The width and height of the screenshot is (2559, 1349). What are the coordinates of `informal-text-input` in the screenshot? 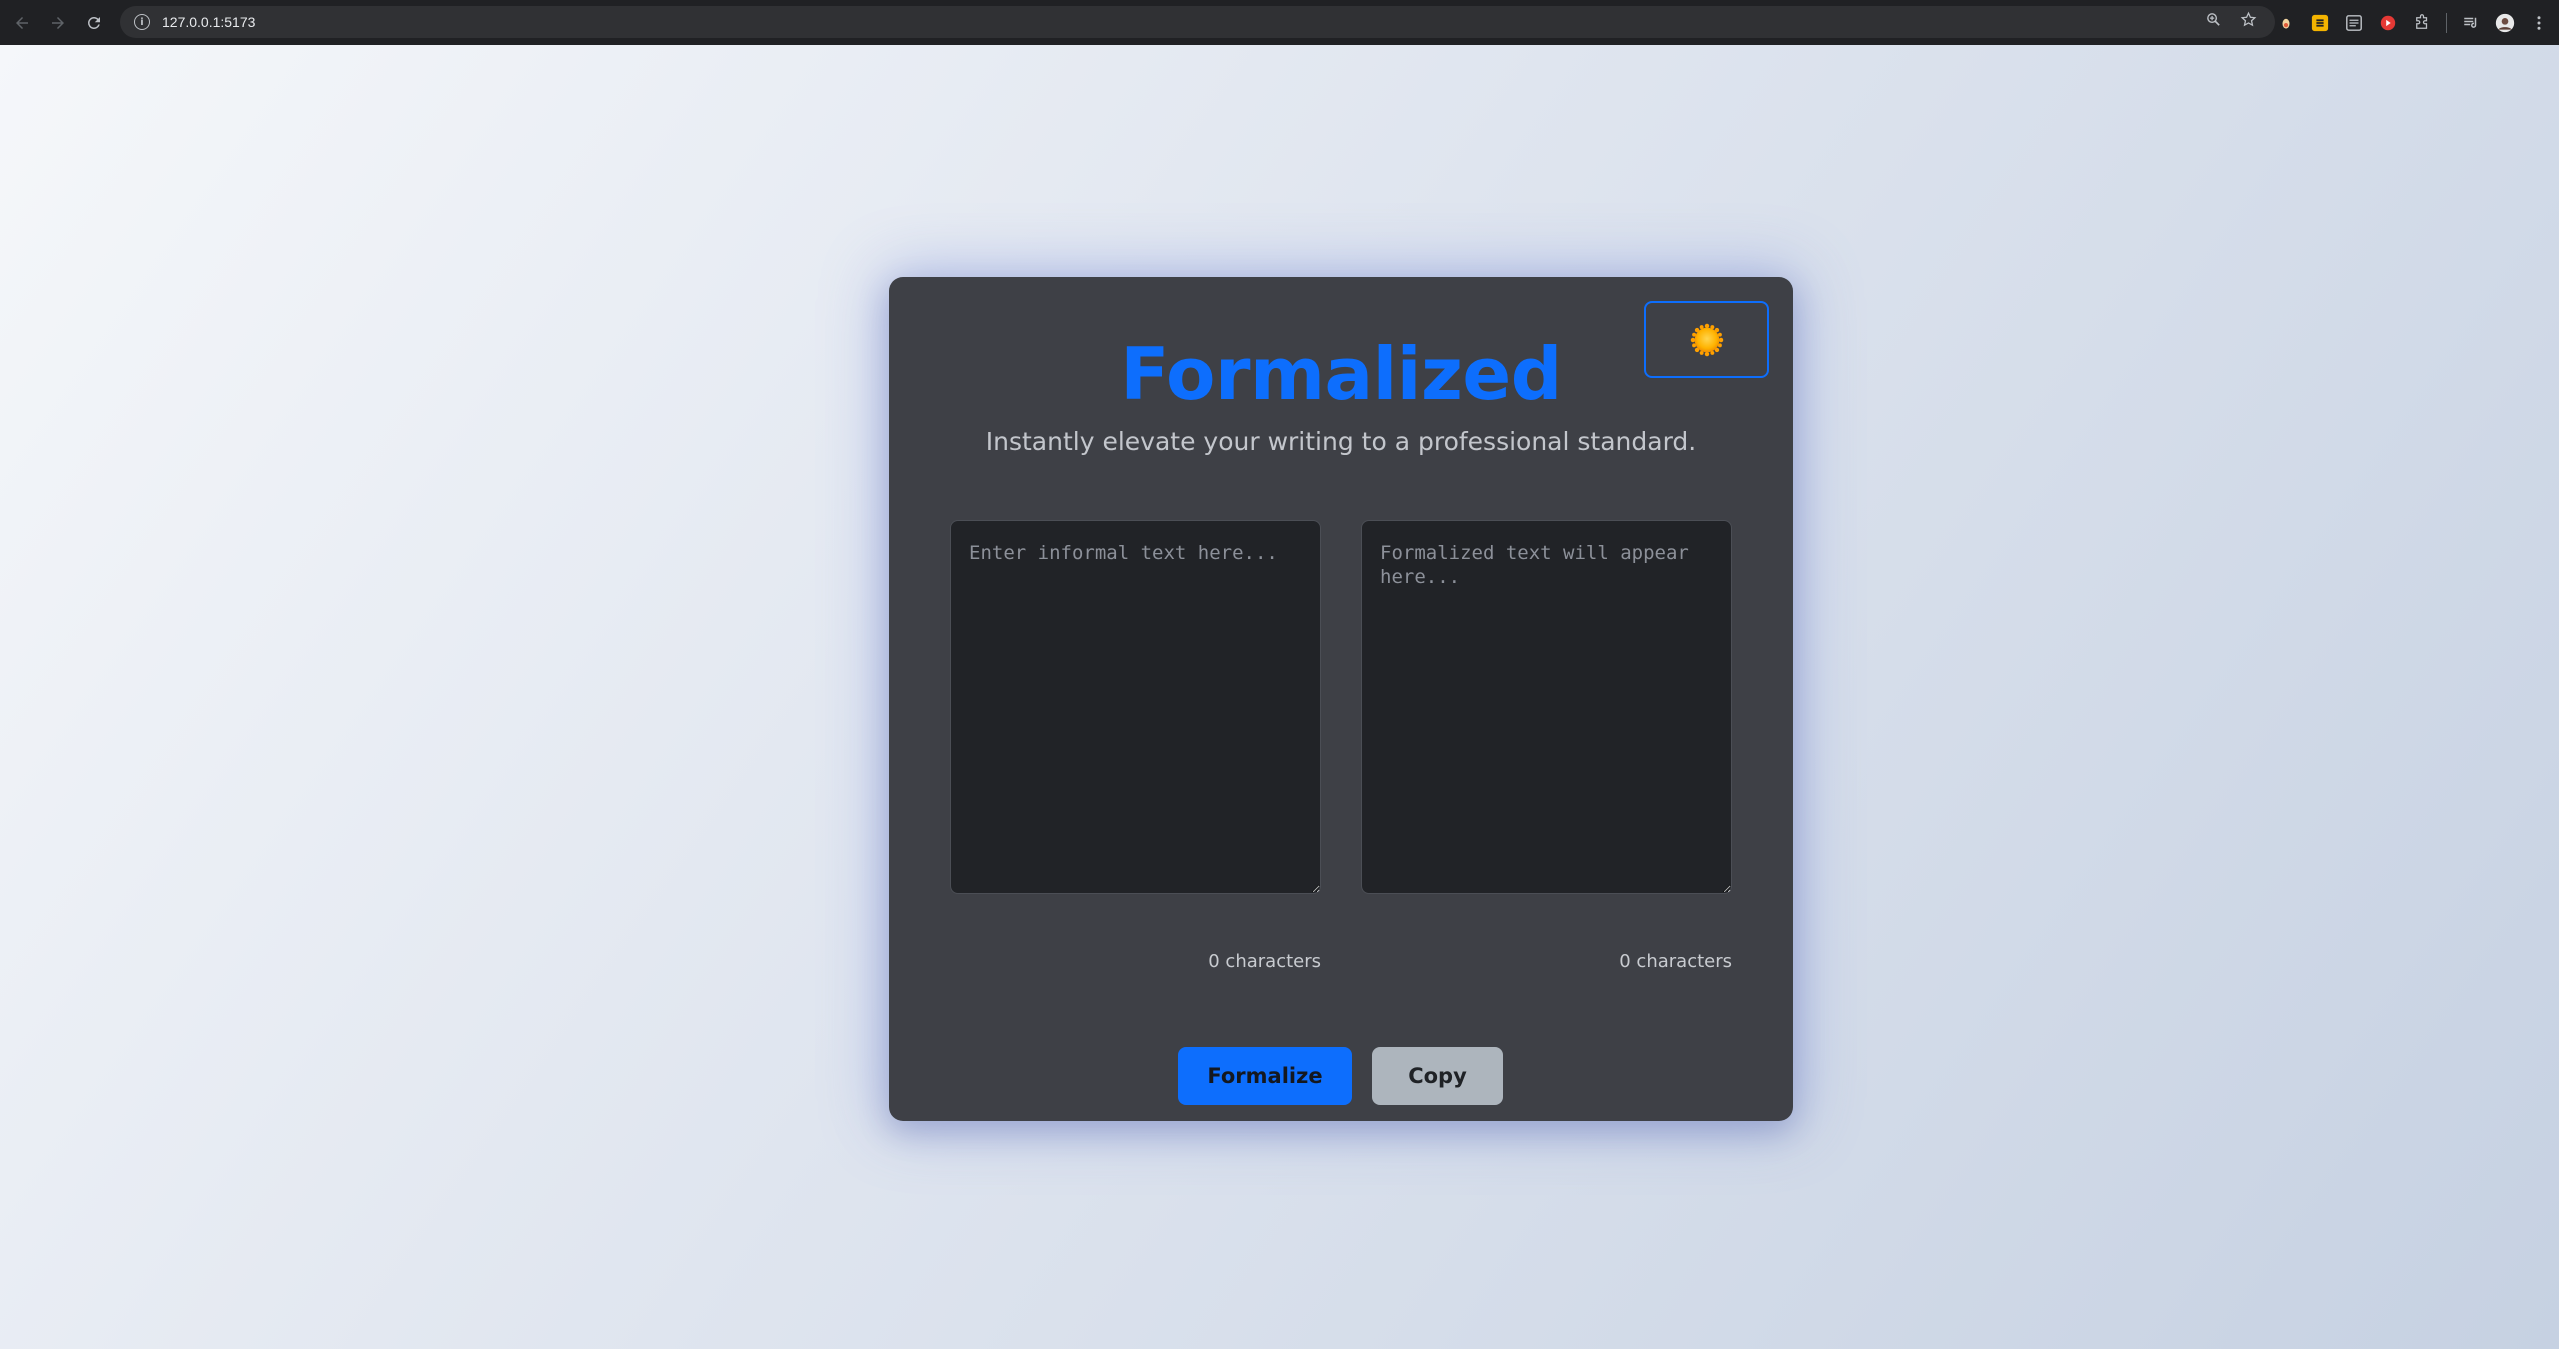 It's located at (1135, 707).